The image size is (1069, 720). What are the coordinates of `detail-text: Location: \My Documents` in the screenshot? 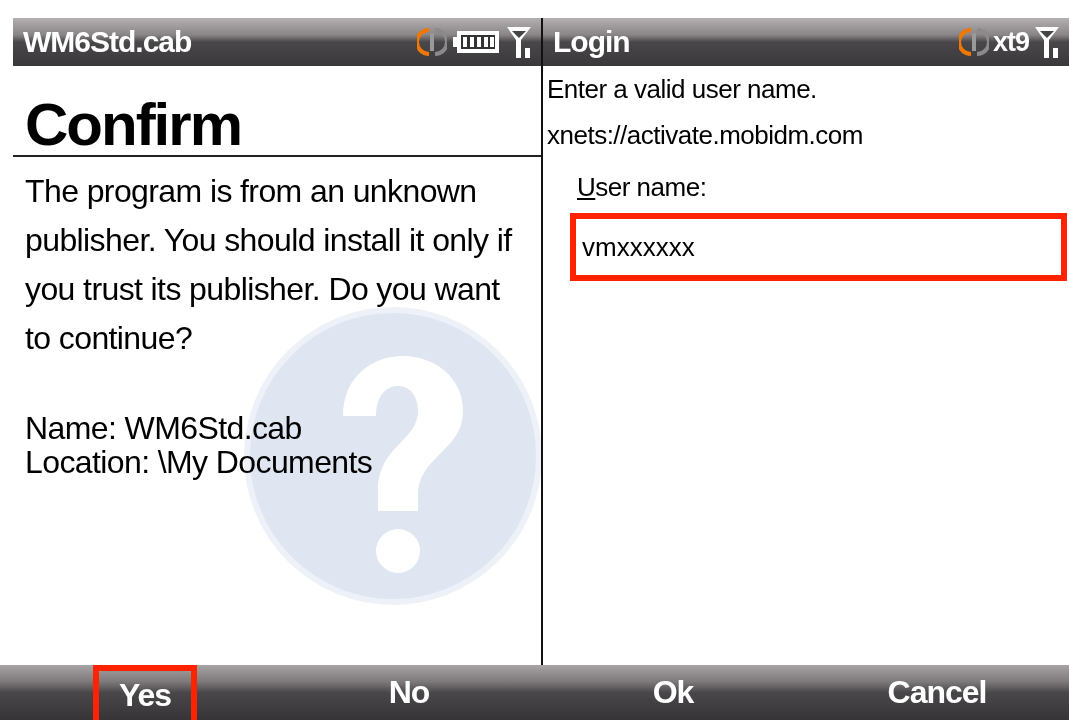 It's located at (199, 462).